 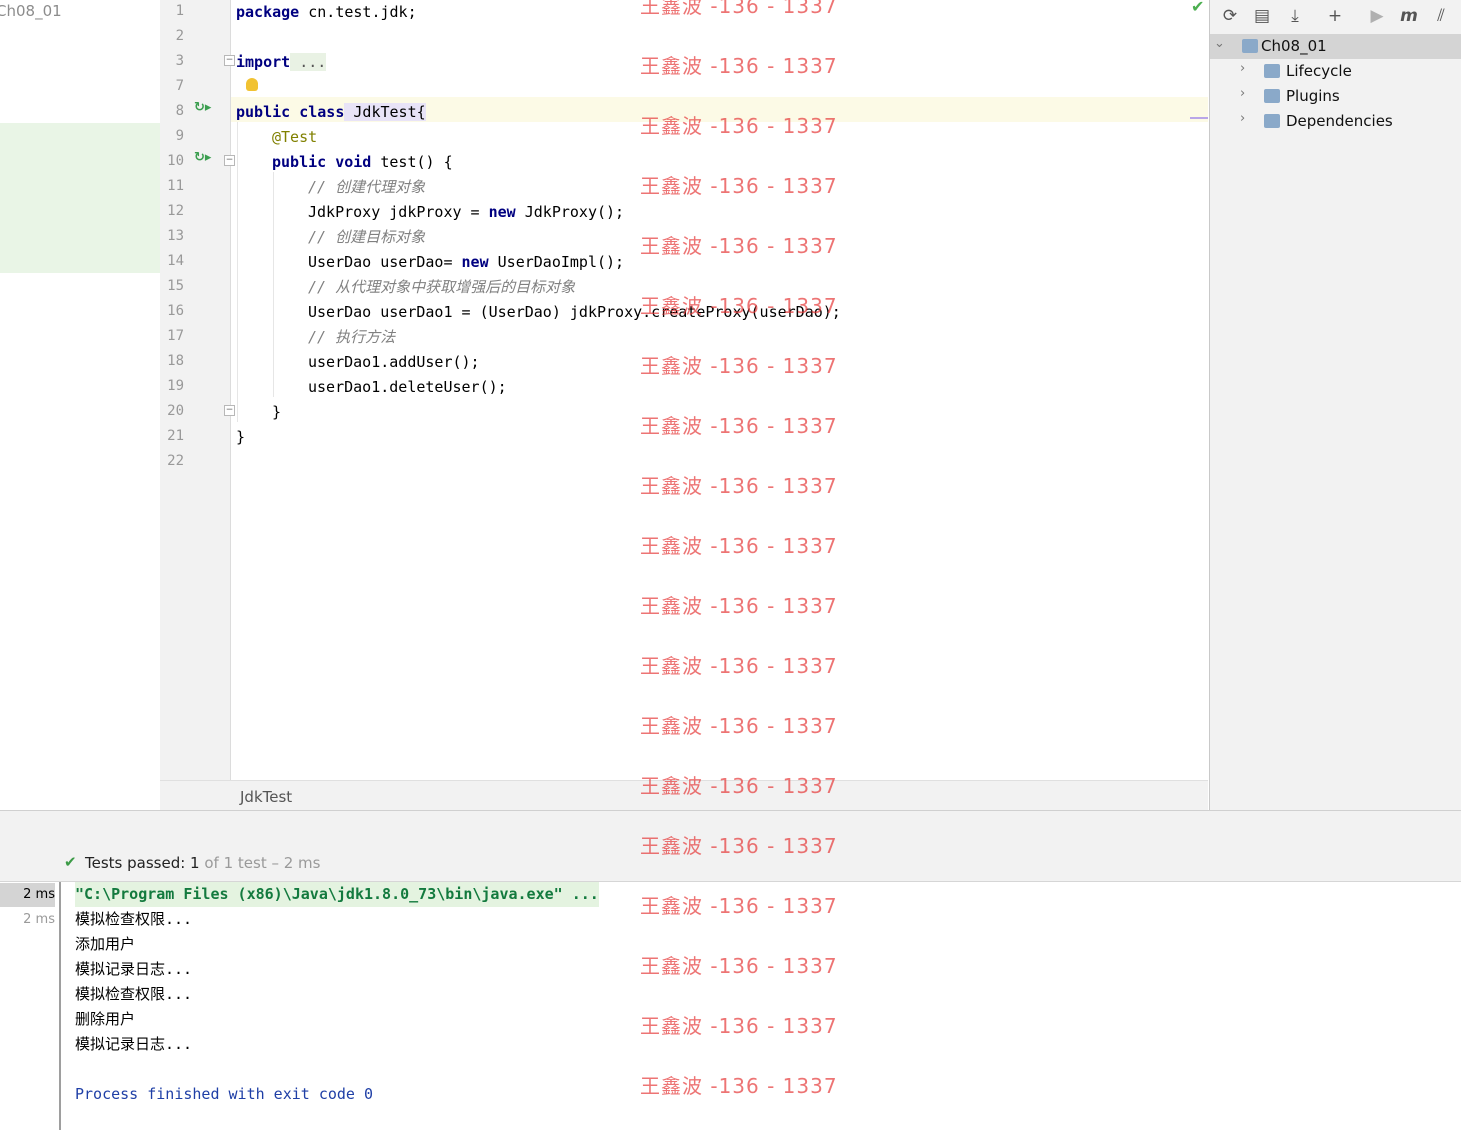 I want to click on code-text: test() {, so click(x=412, y=162).